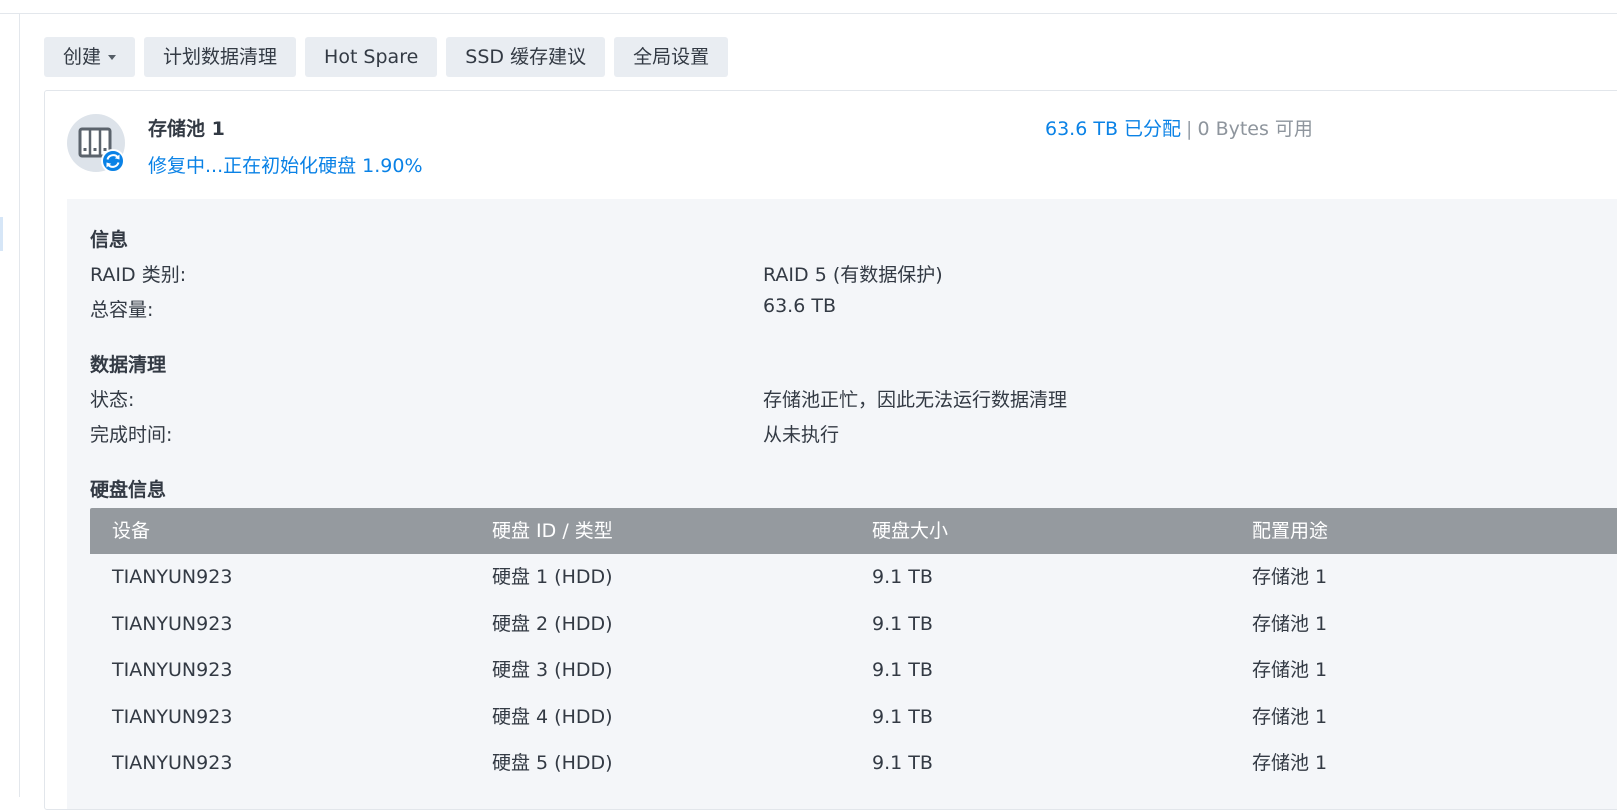 The height and width of the screenshot is (810, 1617). I want to click on pool-status: 修复中...正在初始化硬盘 1.90%, so click(285, 166).